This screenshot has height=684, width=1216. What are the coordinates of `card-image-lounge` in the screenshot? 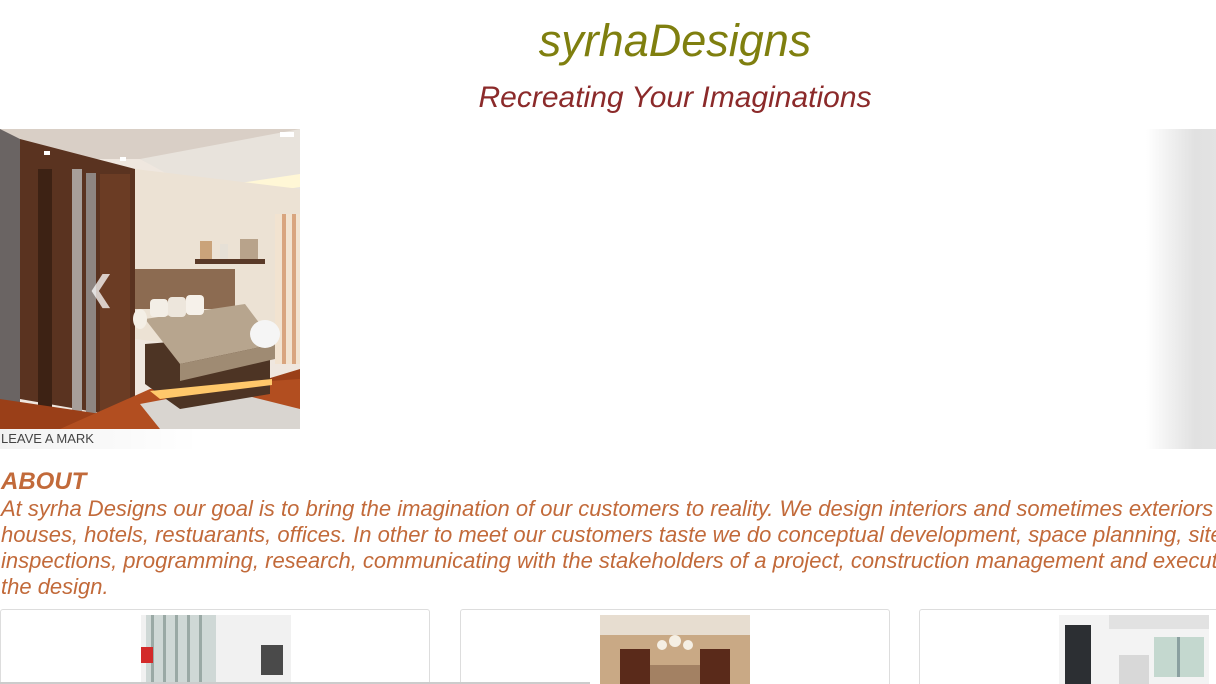 It's located at (675, 649).